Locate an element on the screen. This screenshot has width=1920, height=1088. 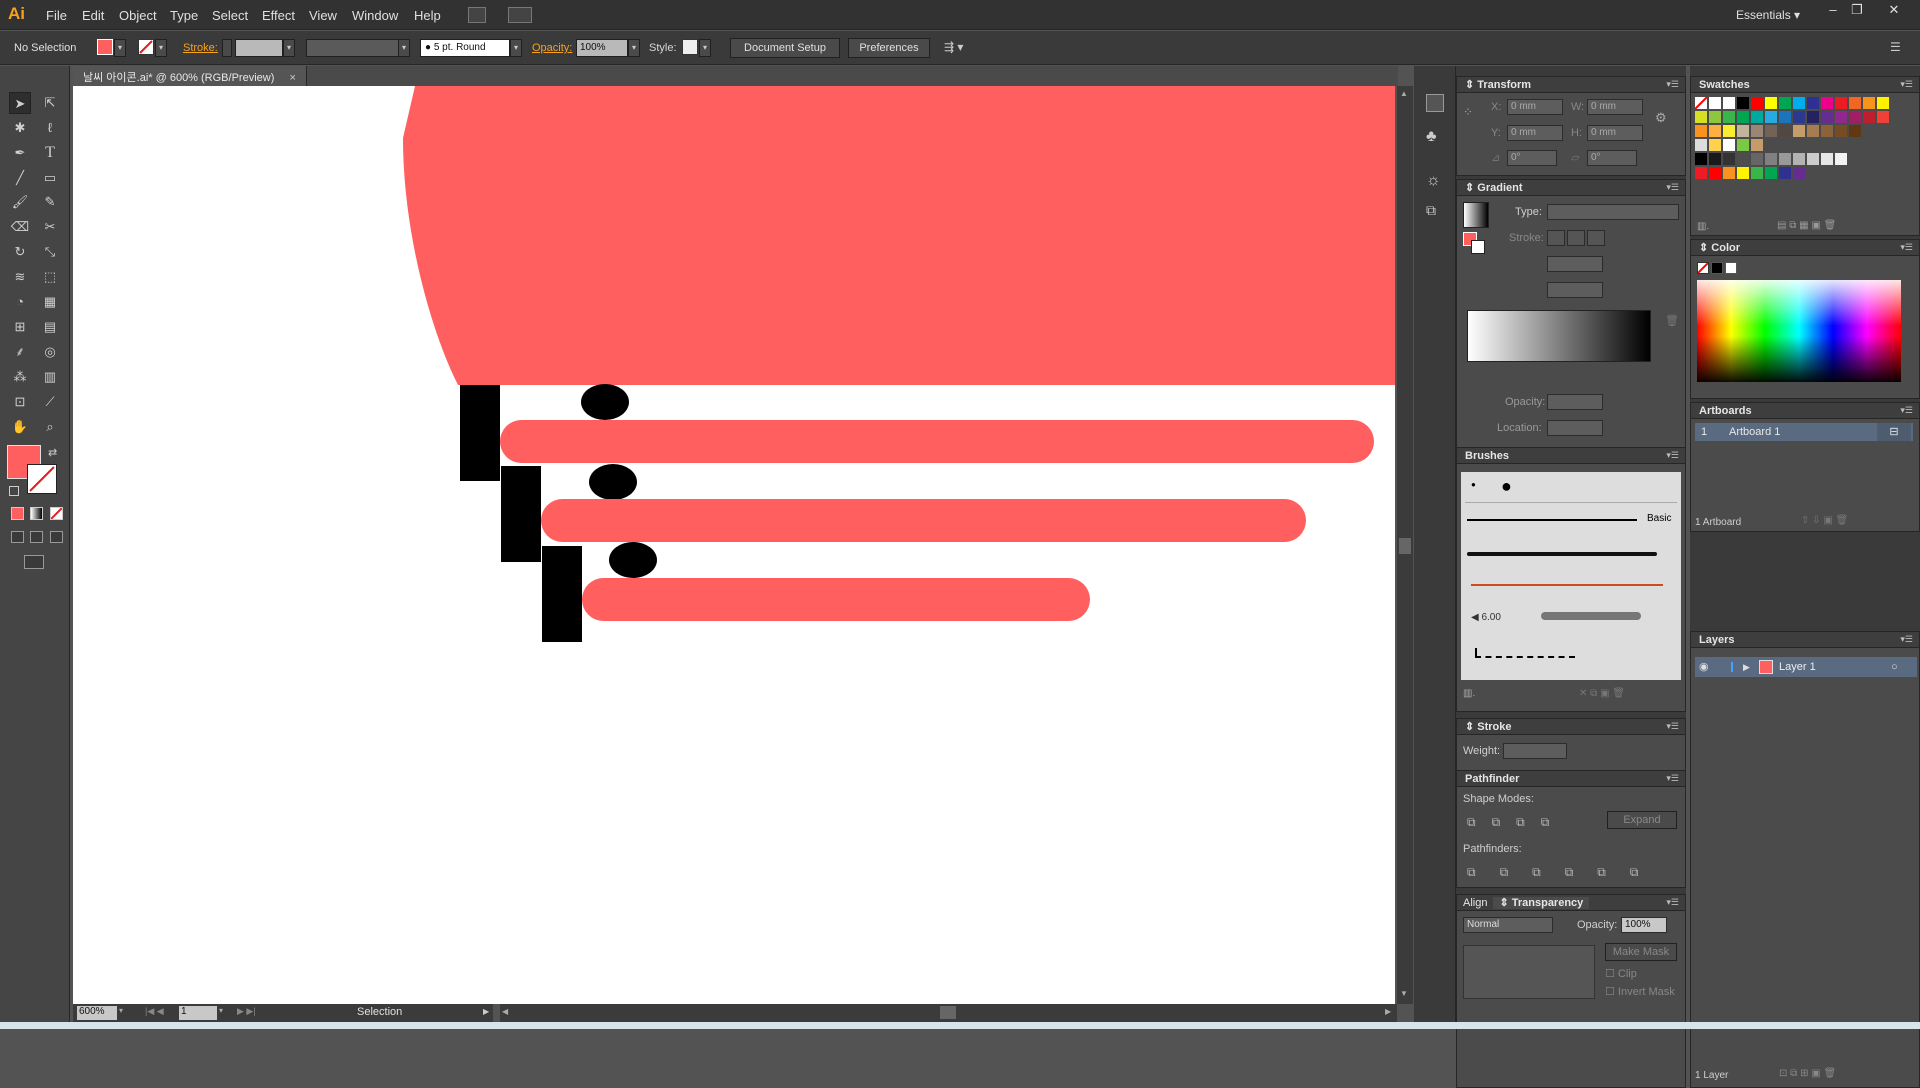
arrange-icon: ⇶ ▾ is located at coordinates (953, 47).